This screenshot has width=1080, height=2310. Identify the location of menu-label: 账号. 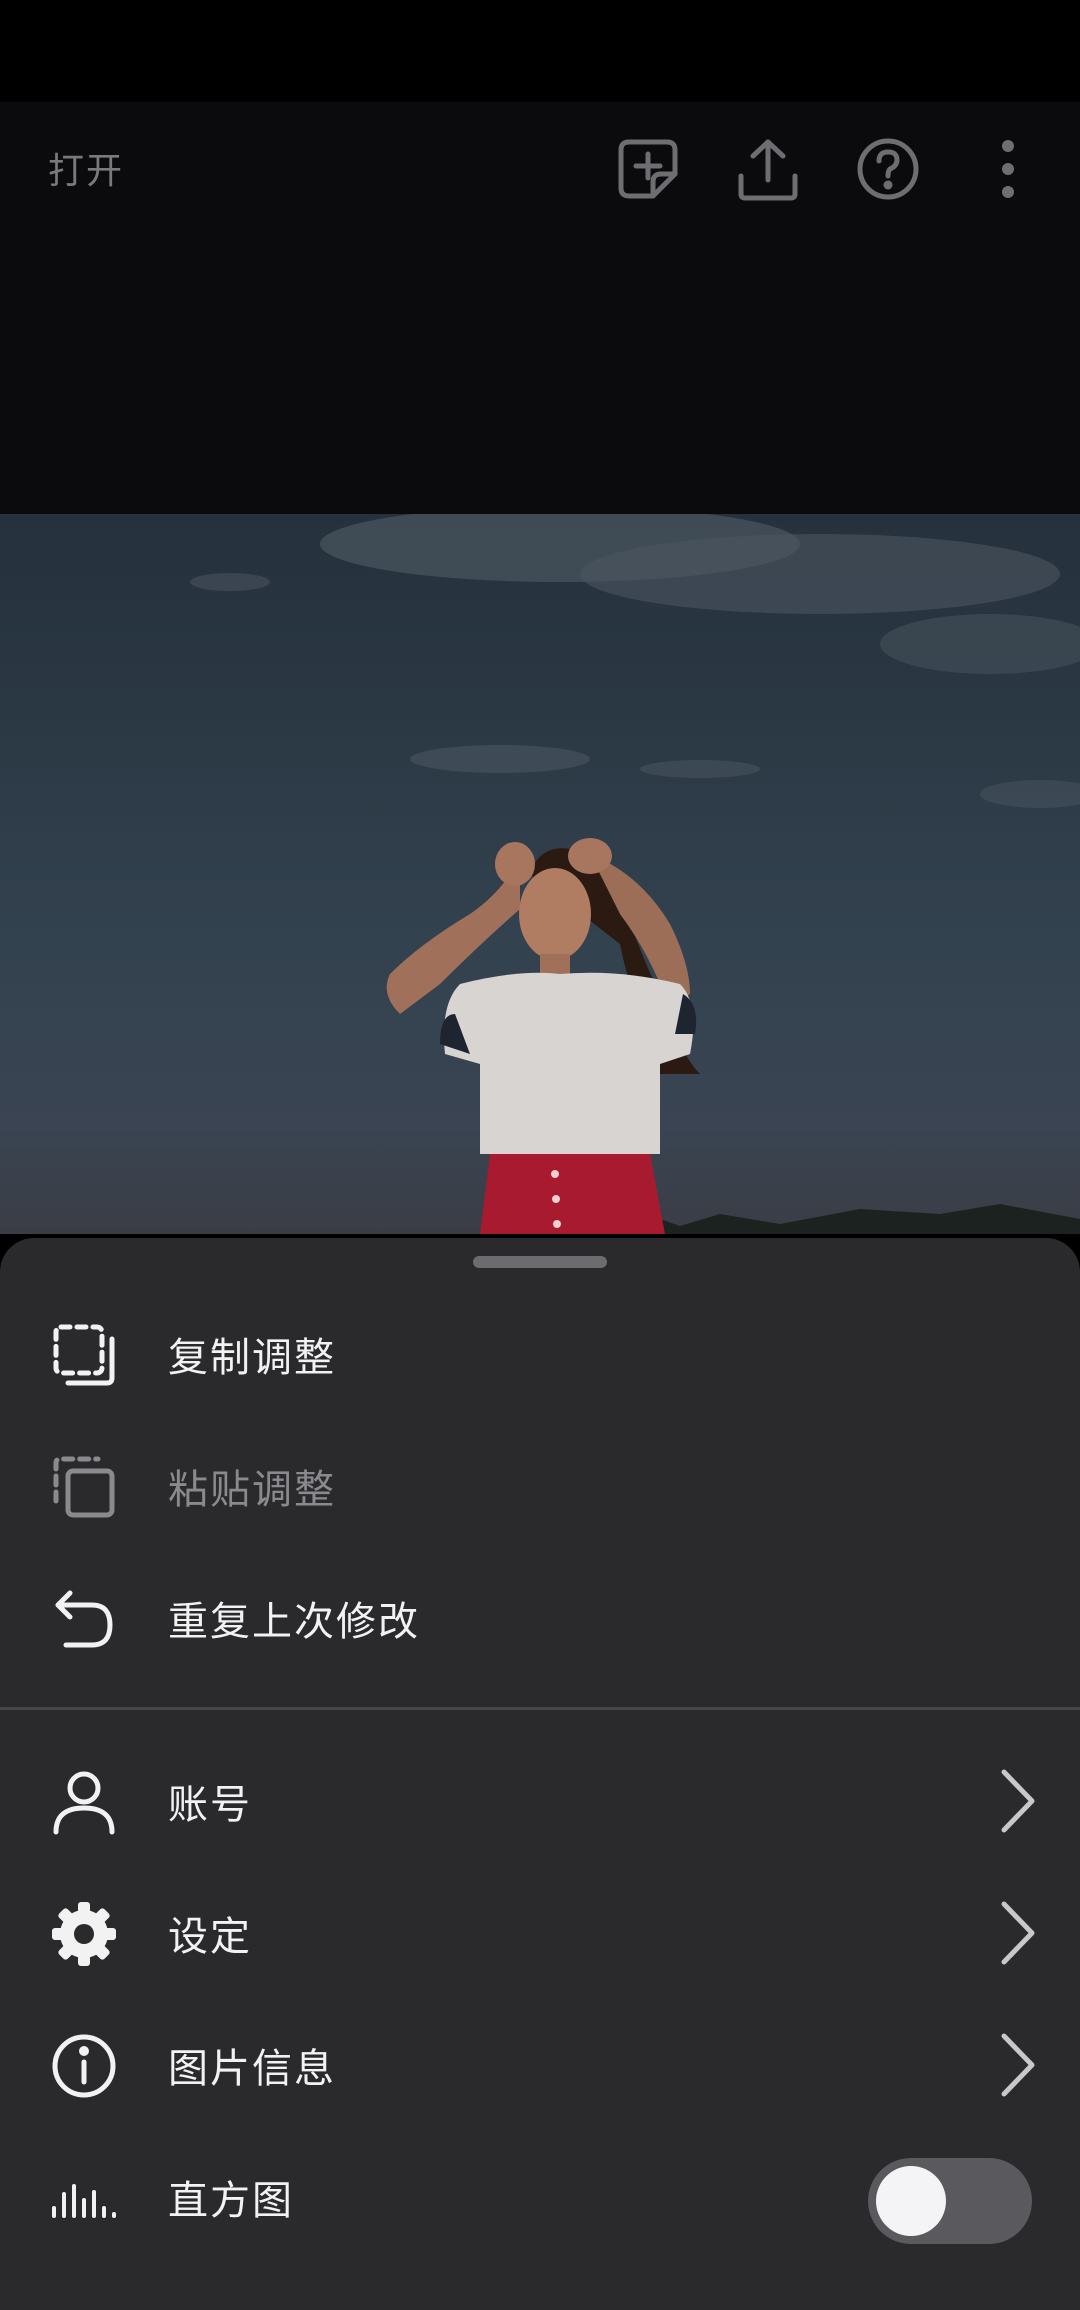
(210, 1805).